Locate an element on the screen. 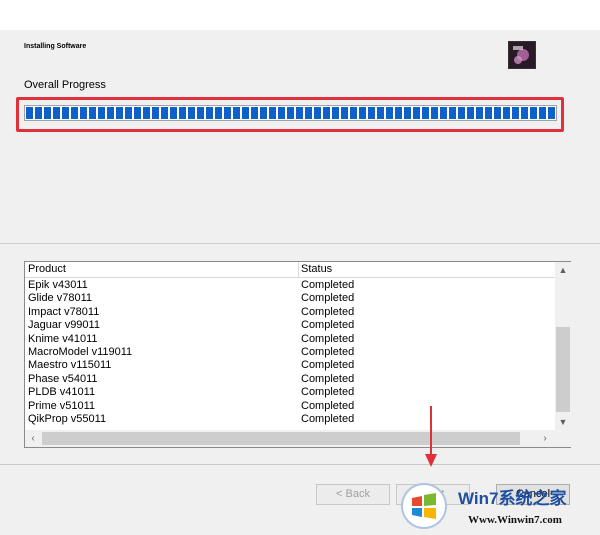 The image size is (600, 535). product-cell: Knime v41011 is located at coordinates (63, 338).